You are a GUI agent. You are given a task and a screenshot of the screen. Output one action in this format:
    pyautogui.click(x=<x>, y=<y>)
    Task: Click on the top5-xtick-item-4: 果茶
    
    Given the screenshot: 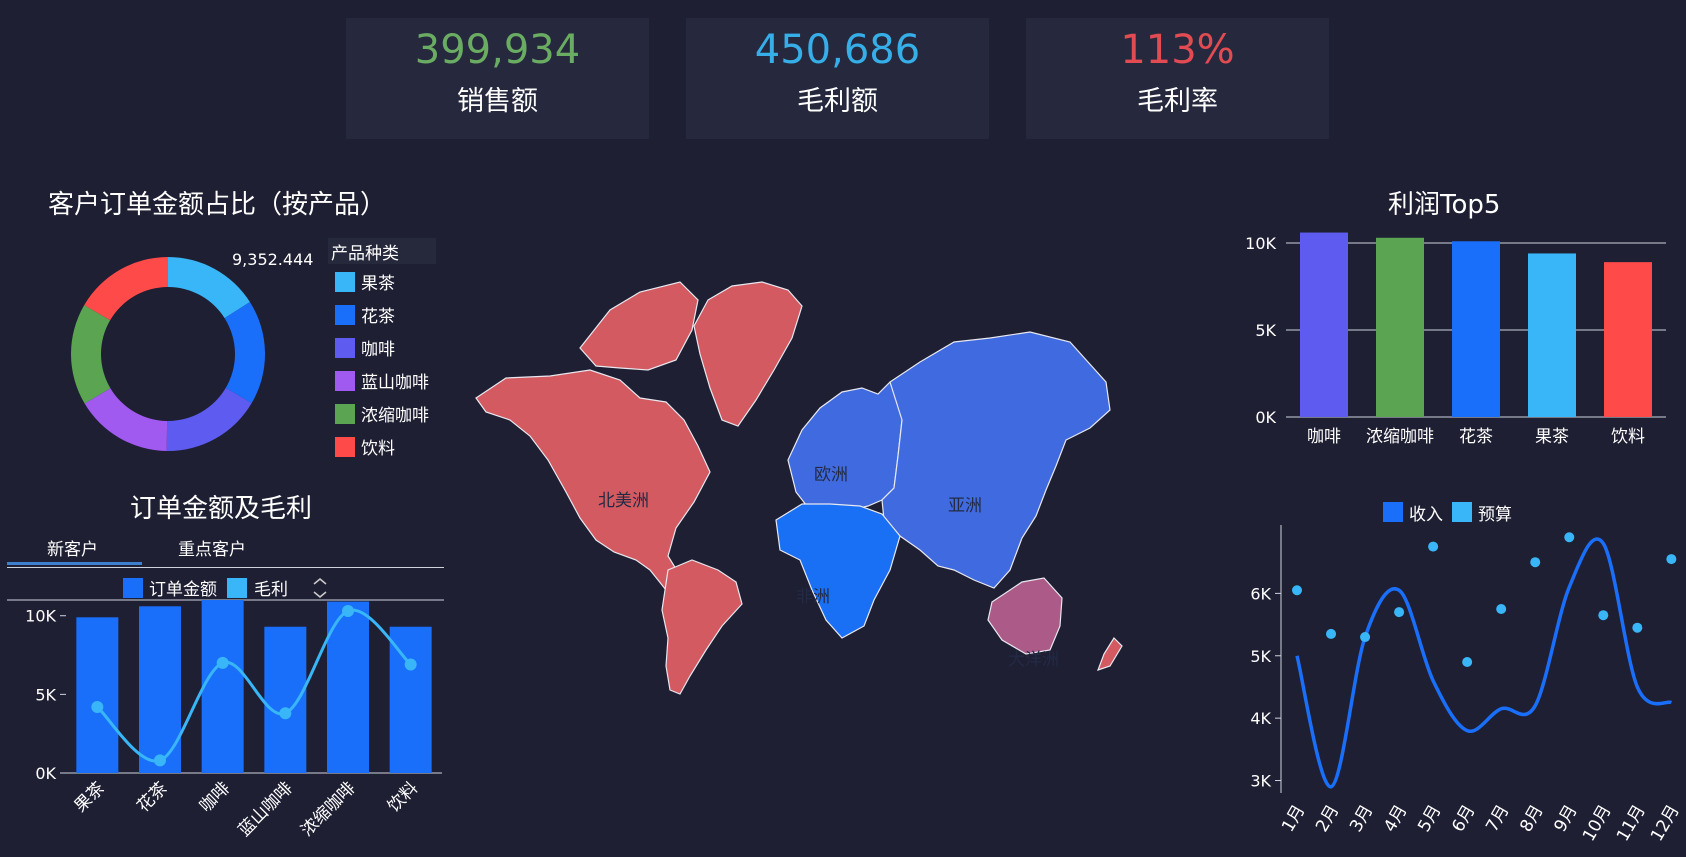 What is the action you would take?
    pyautogui.click(x=1552, y=437)
    